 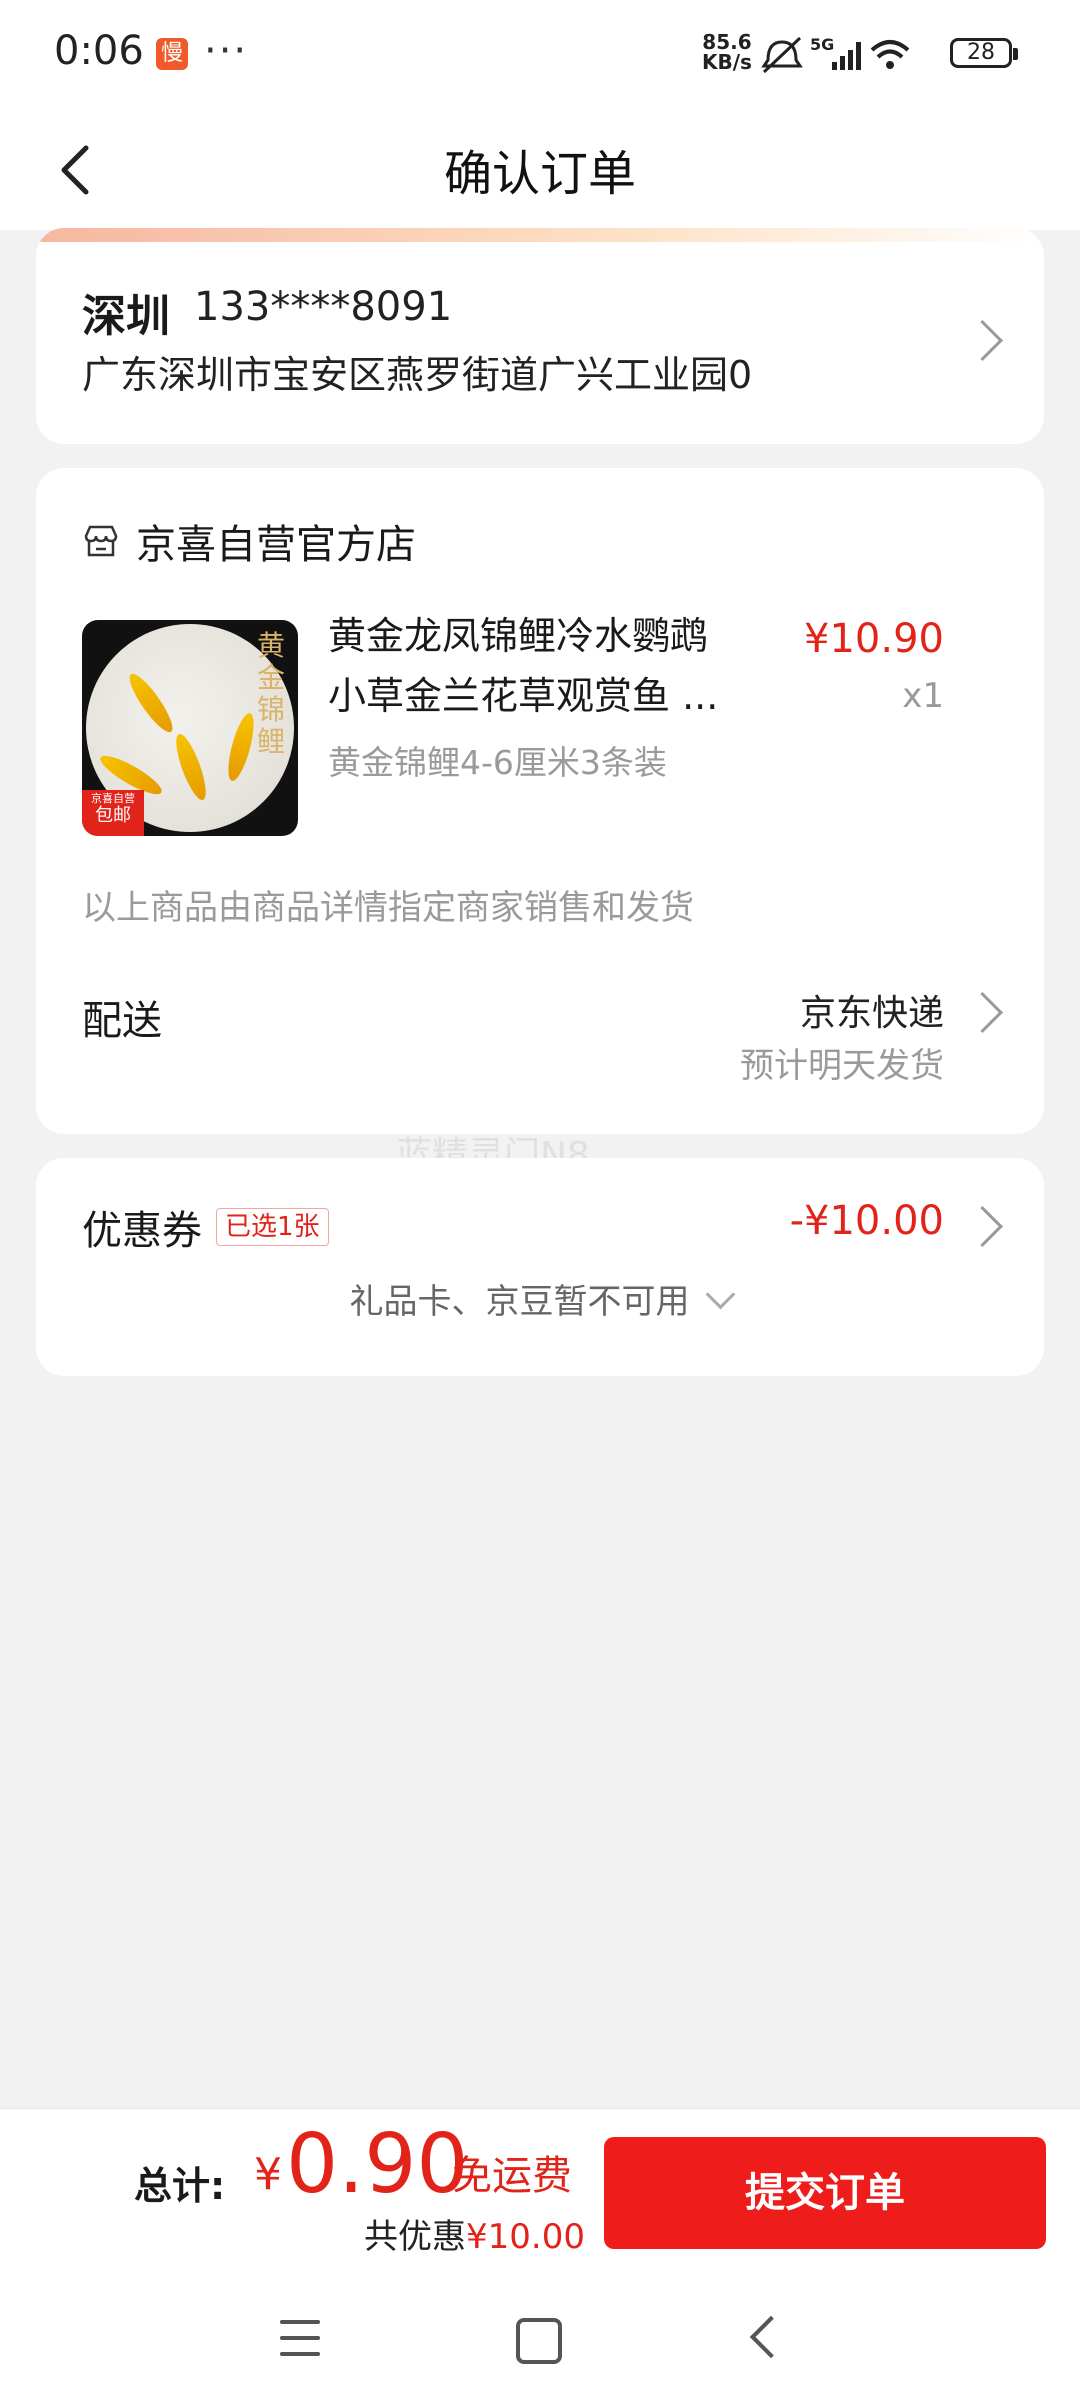 I want to click on coupon-value: -¥10.00, so click(x=866, y=1221).